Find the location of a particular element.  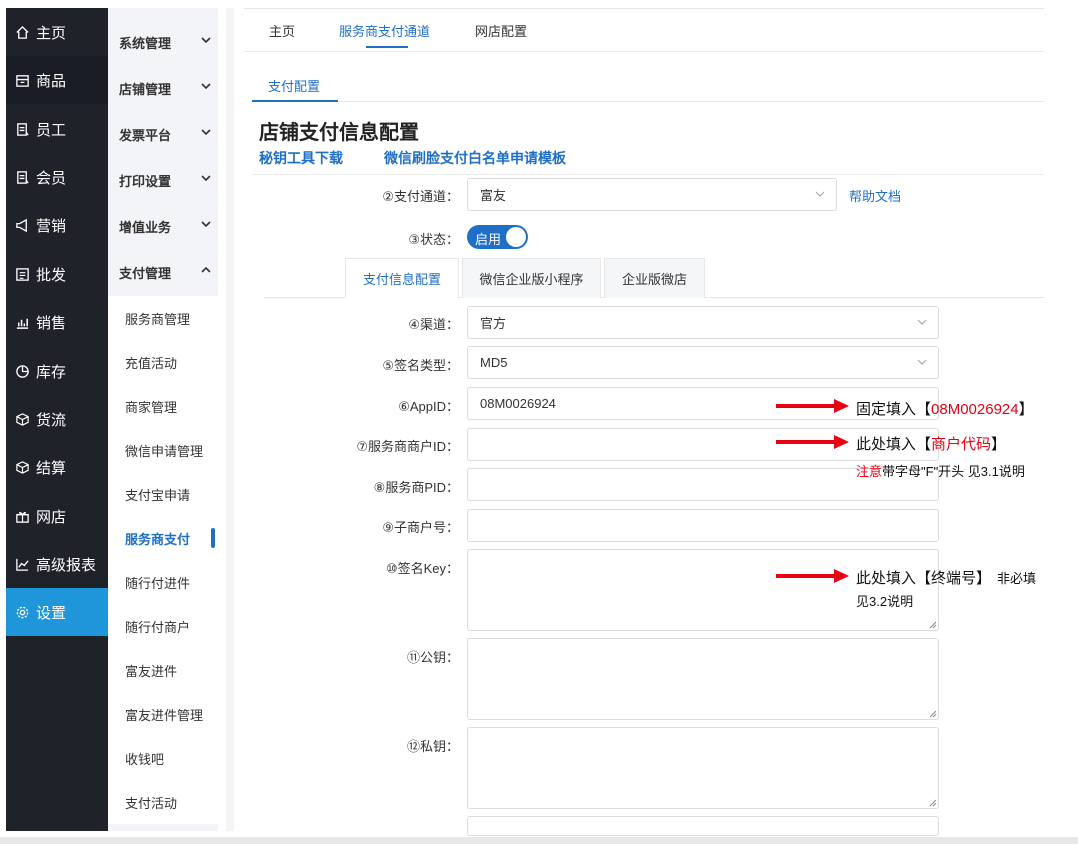

sign-key-textarea is located at coordinates (703, 590).